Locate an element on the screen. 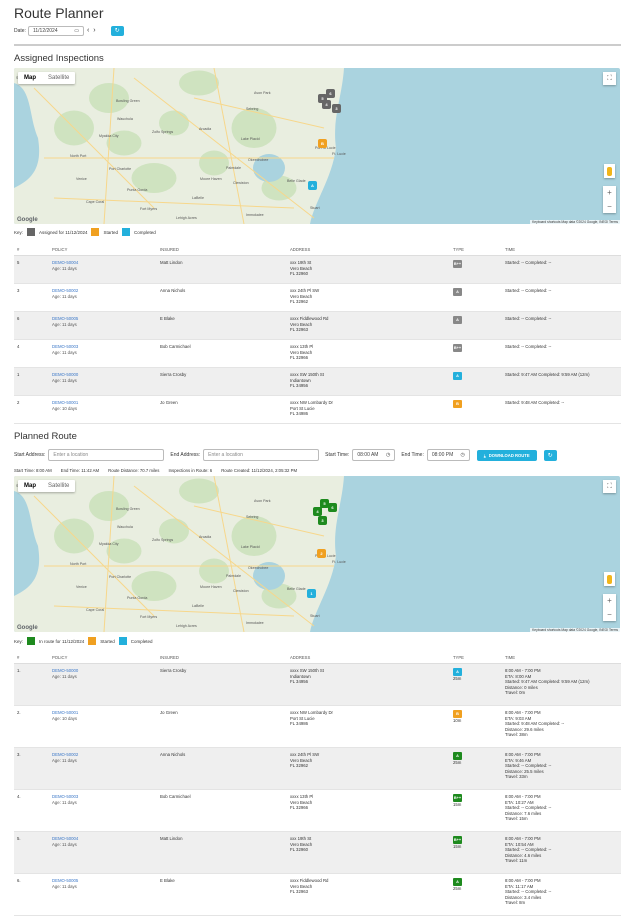 The image size is (640, 920). end-address-input: Enter a location is located at coordinates (261, 455).